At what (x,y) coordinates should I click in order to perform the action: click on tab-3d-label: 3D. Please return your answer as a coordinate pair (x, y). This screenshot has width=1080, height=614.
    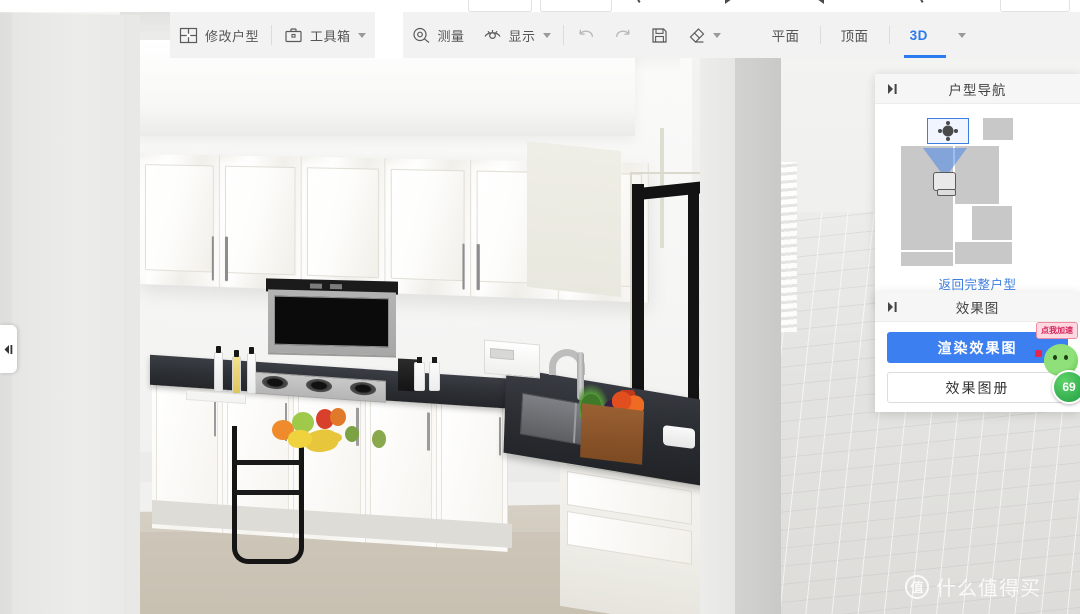
    Looking at the image, I should click on (918, 35).